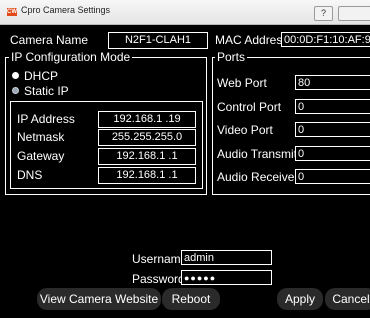 The width and height of the screenshot is (370, 318). Describe the element at coordinates (347, 299) in the screenshot. I see `cancel-button: Cancel` at that location.